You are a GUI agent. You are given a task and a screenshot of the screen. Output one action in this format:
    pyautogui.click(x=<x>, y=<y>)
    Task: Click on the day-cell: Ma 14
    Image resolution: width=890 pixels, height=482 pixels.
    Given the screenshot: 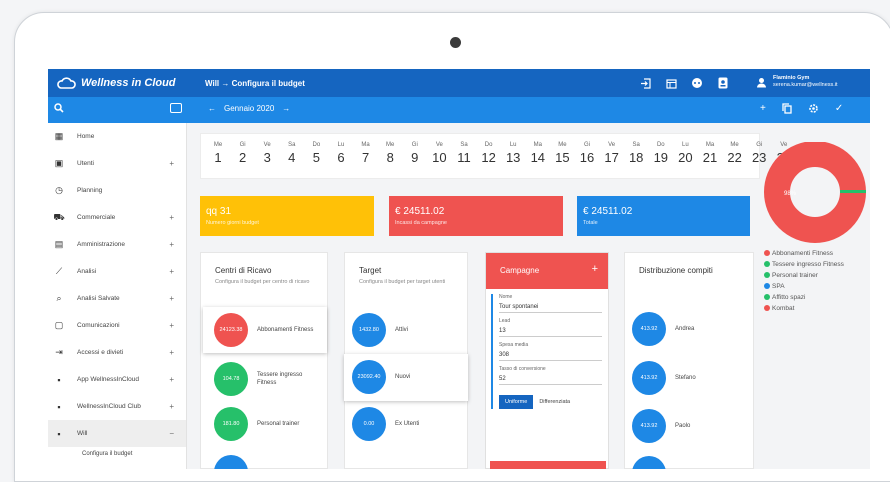 What is the action you would take?
    pyautogui.click(x=538, y=149)
    